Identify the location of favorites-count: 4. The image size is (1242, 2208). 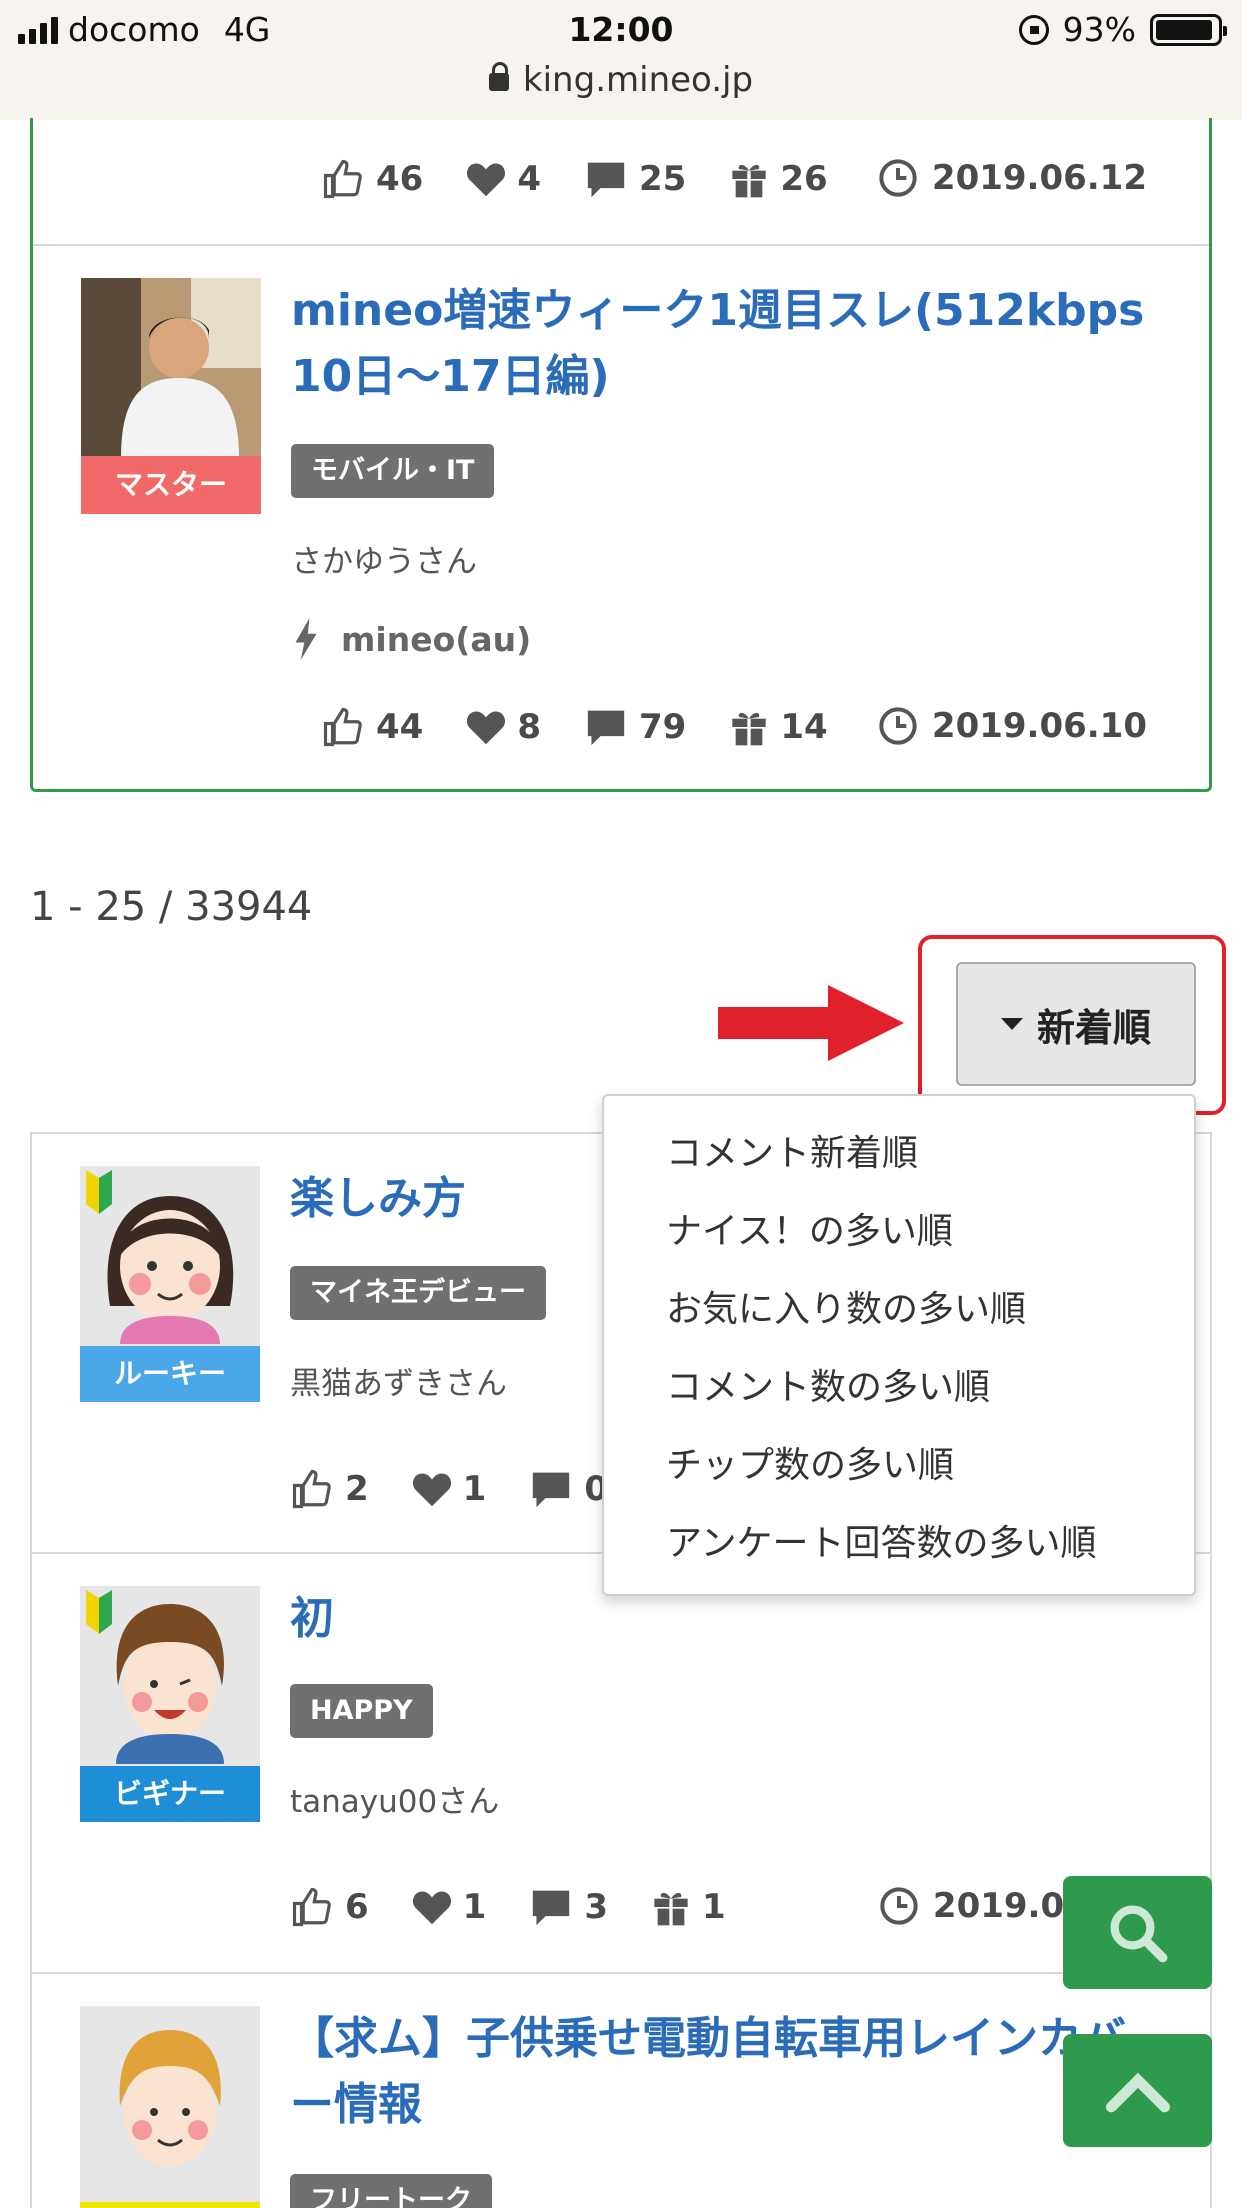
(529, 179).